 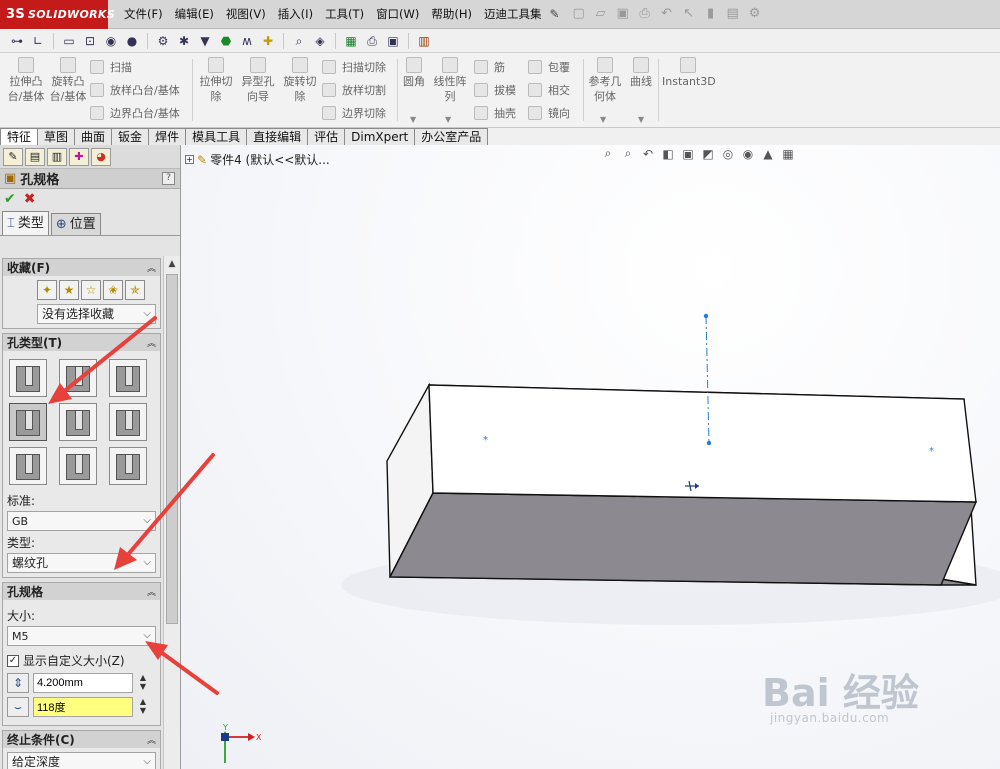 What do you see at coordinates (605, 80) in the screenshot?
I see `ref-geometry-button: 参考几何体` at bounding box center [605, 80].